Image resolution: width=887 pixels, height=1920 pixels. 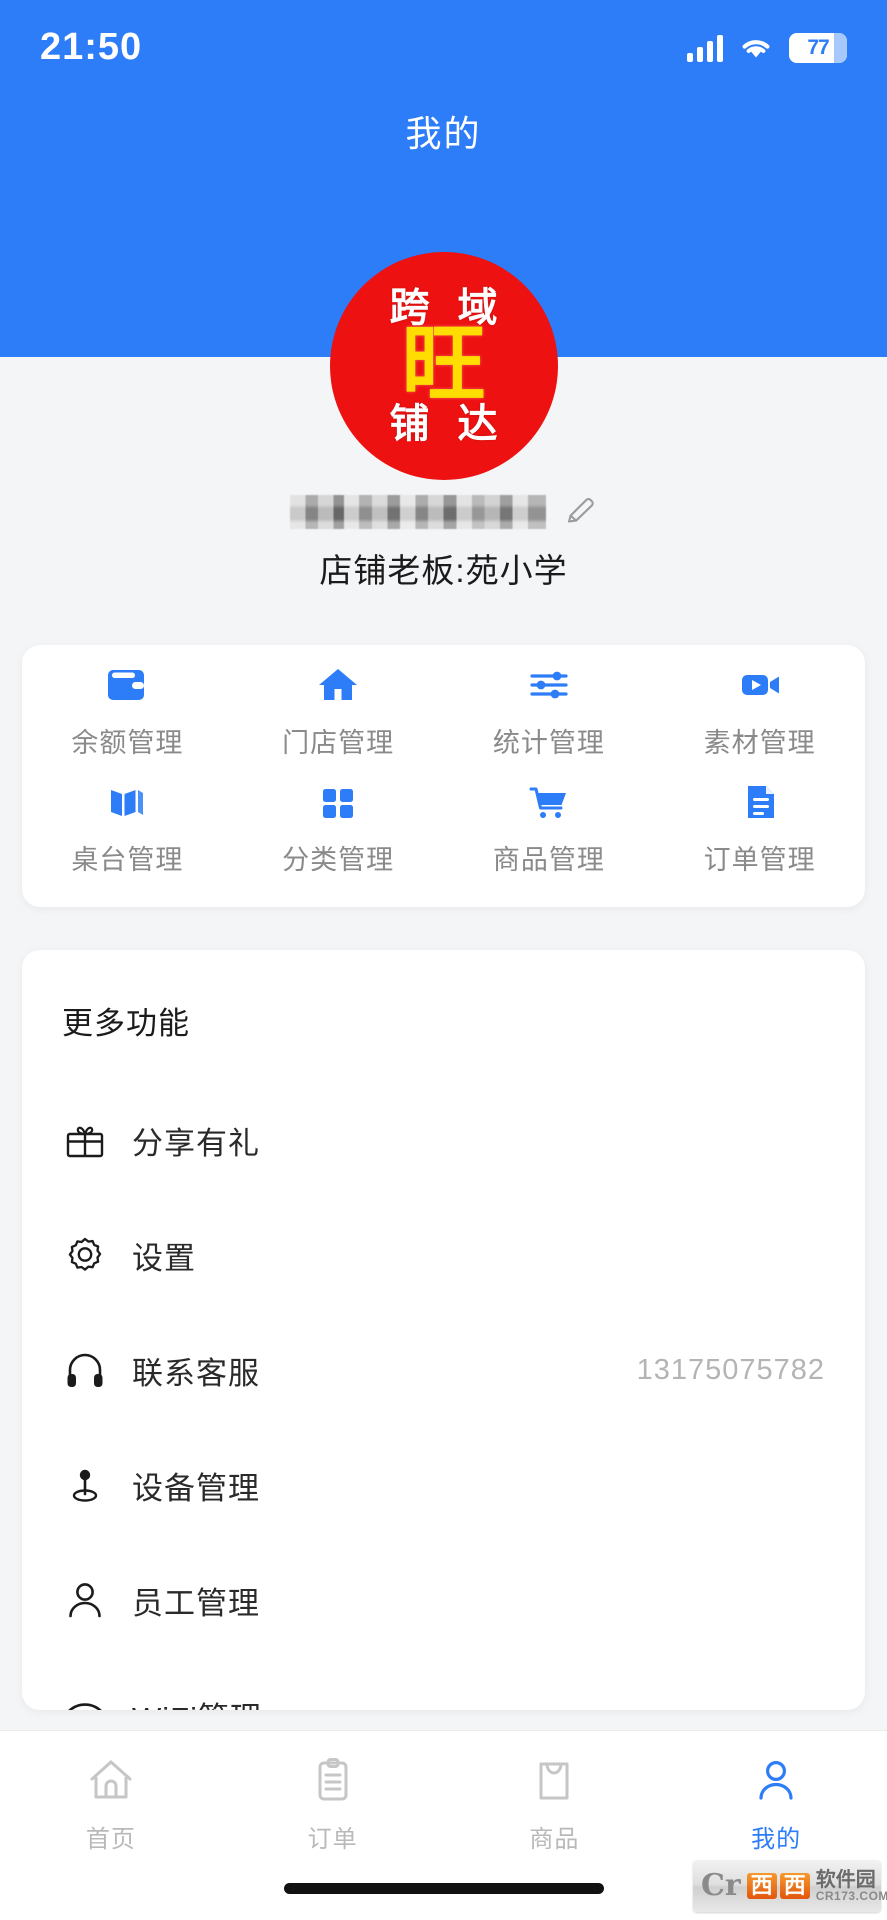 What do you see at coordinates (338, 721) in the screenshot?
I see `grid-item-store: 门店管理` at bounding box center [338, 721].